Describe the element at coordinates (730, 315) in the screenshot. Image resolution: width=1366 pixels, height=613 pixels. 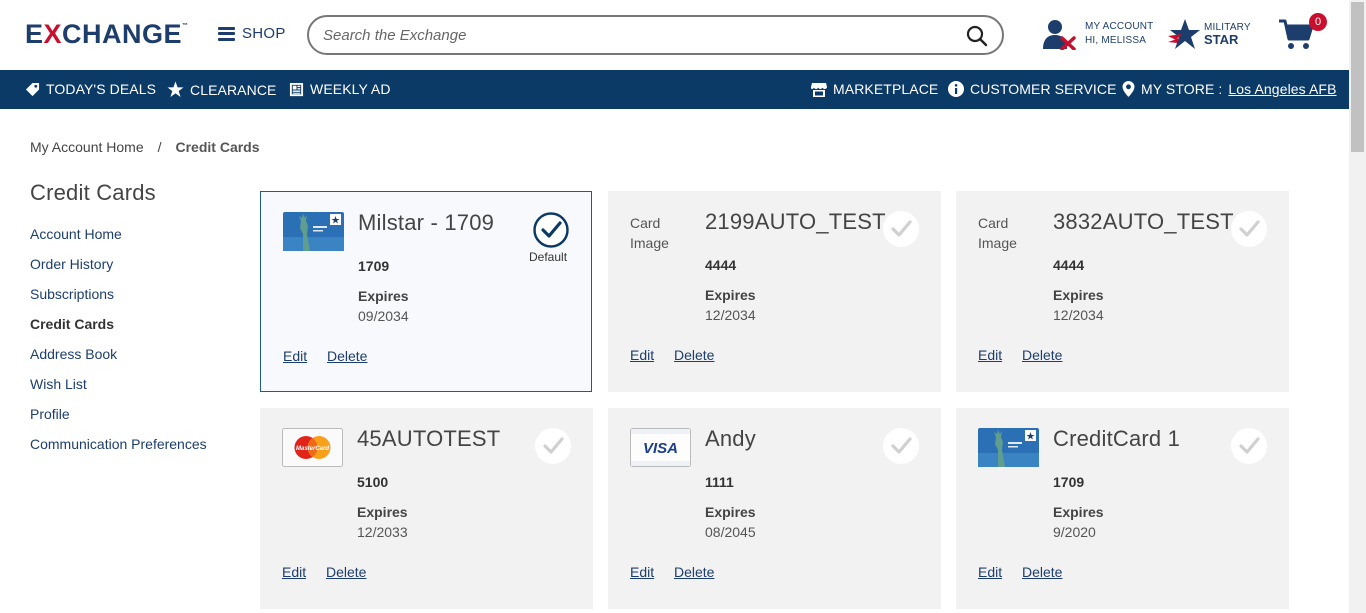
I see `expiration-date: 12/2034` at that location.